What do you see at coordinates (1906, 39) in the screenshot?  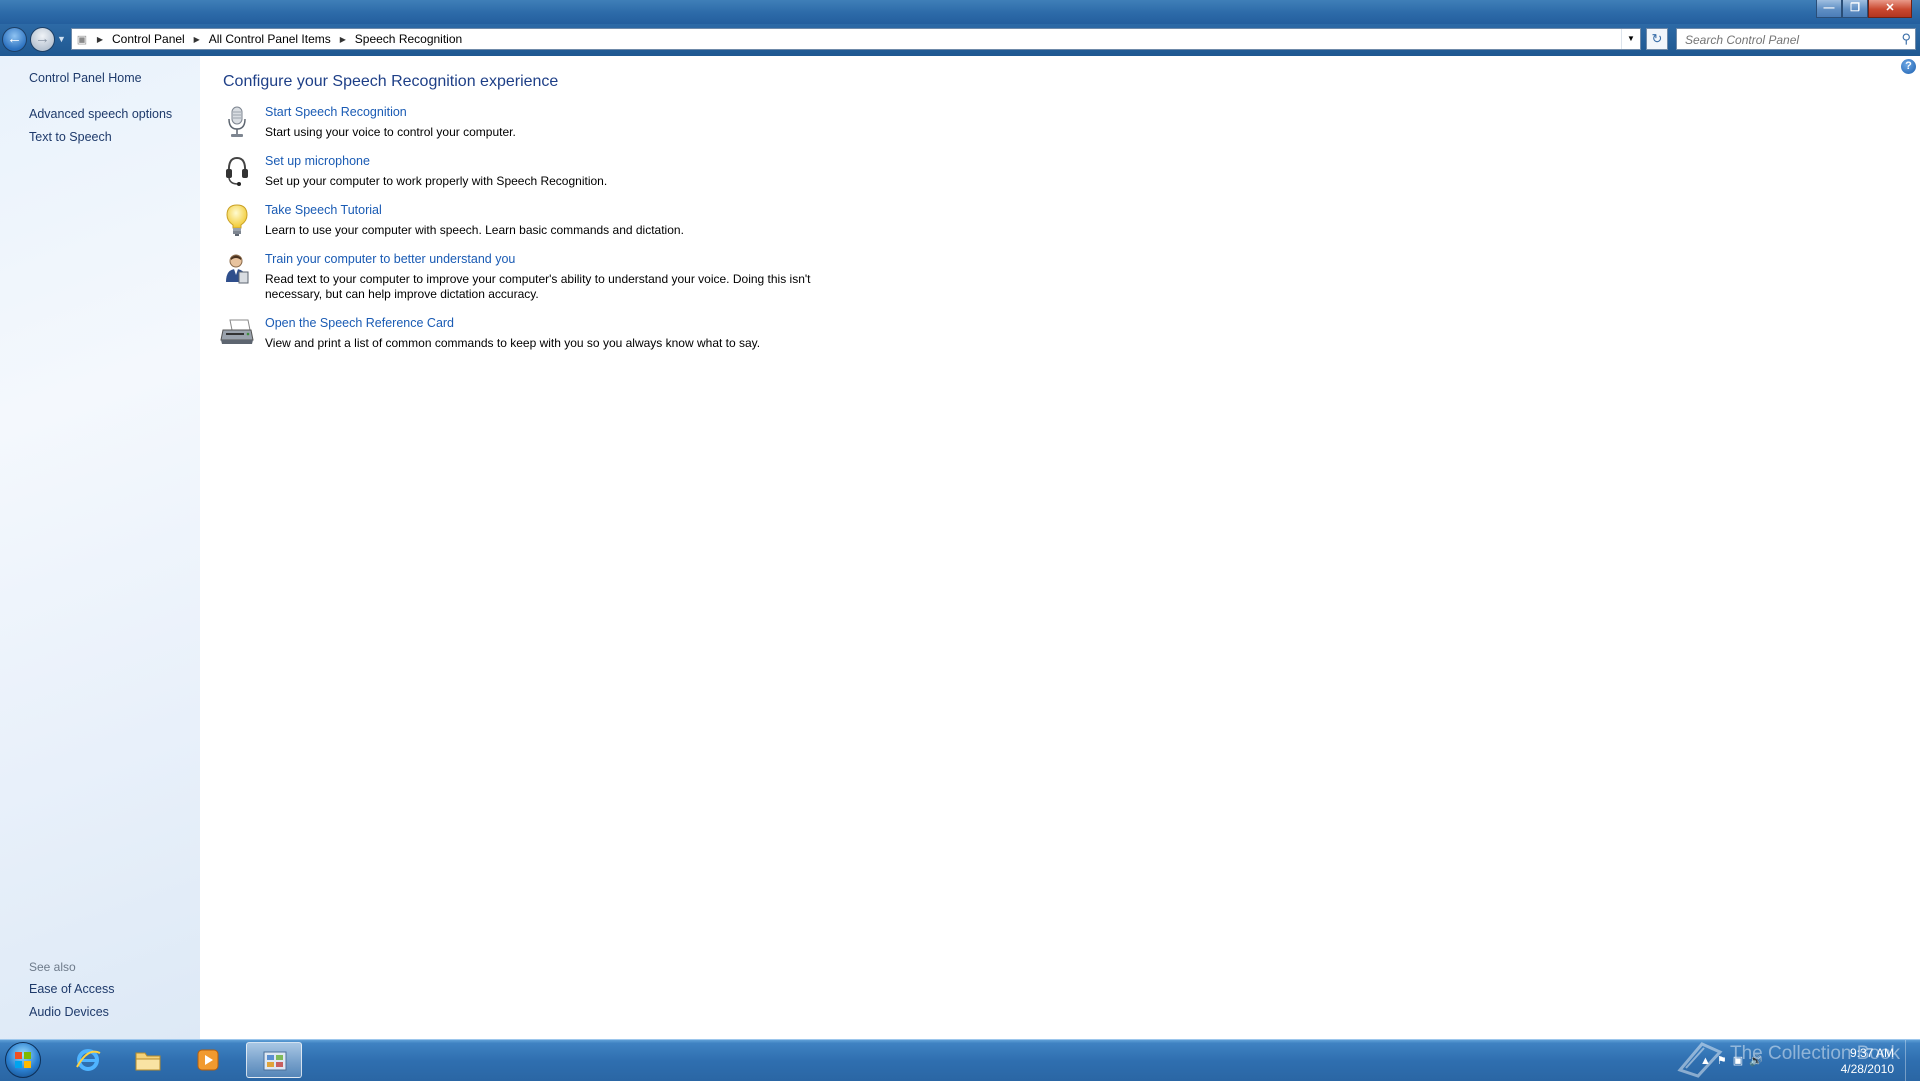 I see `search-icon: ⚲` at bounding box center [1906, 39].